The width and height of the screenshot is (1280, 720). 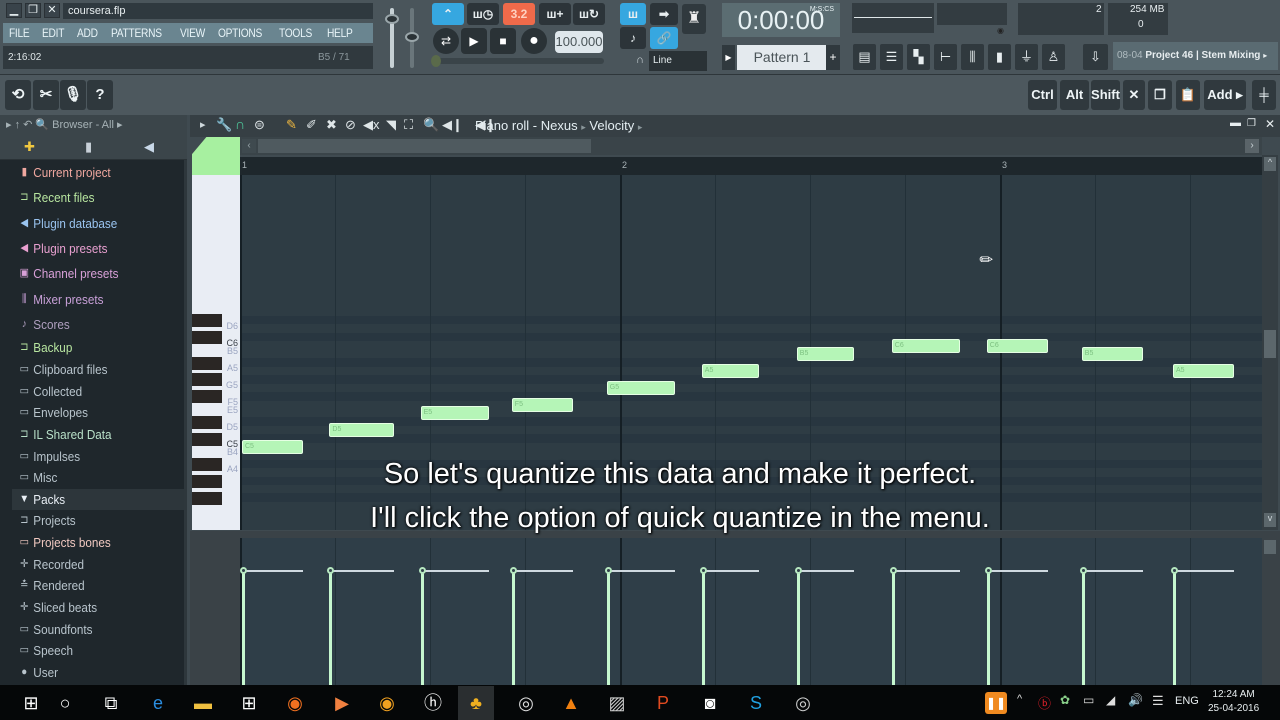 What do you see at coordinates (391, 125) in the screenshot?
I see `slice-tool-icon: ◥` at bounding box center [391, 125].